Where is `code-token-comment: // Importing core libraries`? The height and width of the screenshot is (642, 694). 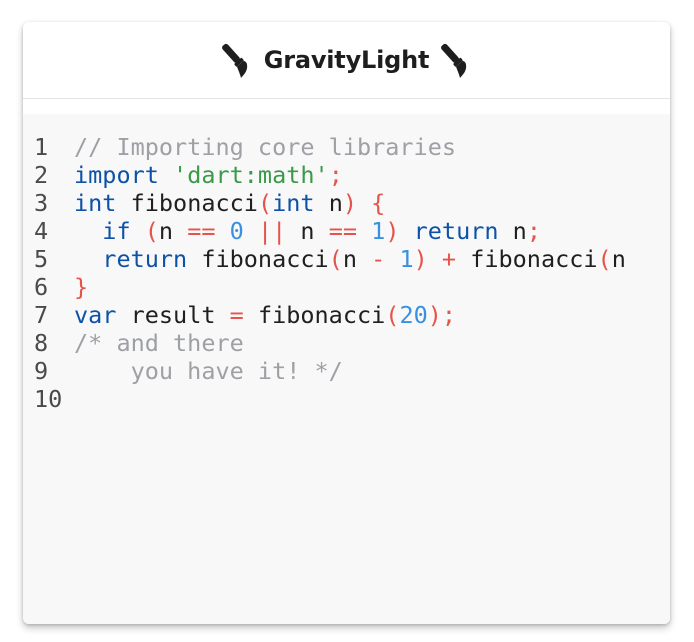 code-token-comment: // Importing core libraries is located at coordinates (265, 147).